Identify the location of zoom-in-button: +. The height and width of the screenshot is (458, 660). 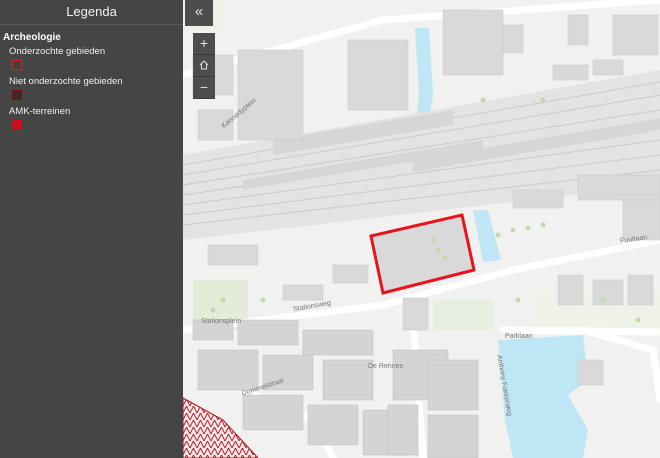
(204, 44).